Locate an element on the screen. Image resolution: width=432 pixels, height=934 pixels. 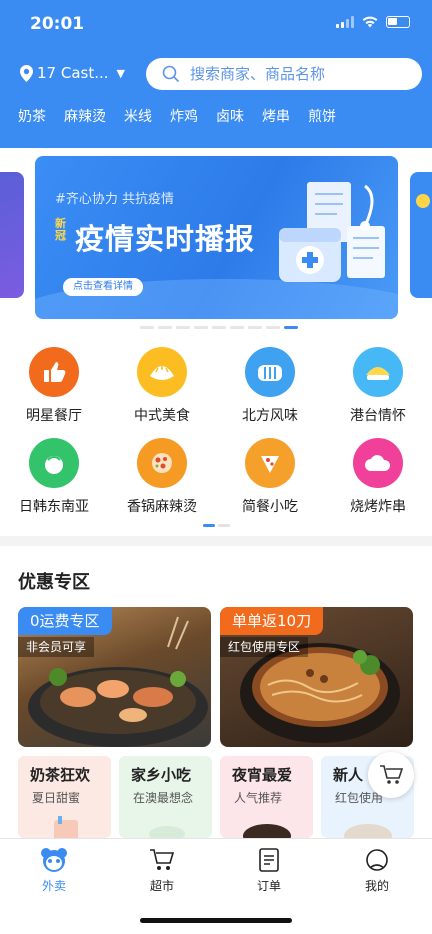
pizza-icon is located at coordinates (270, 463).